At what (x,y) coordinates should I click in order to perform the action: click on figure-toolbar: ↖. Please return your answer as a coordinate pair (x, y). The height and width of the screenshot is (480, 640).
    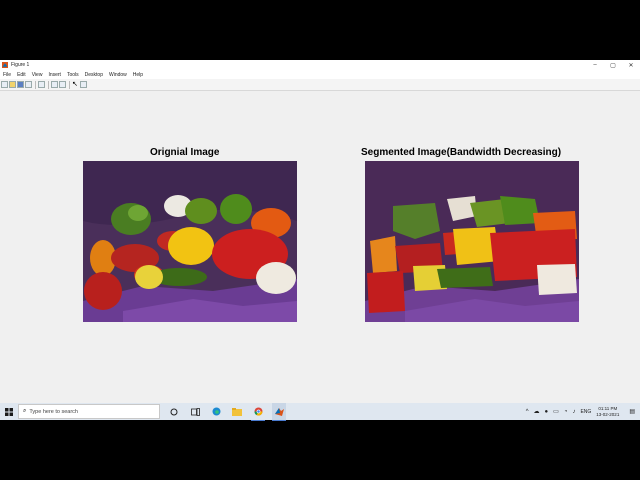
    Looking at the image, I should click on (320, 85).